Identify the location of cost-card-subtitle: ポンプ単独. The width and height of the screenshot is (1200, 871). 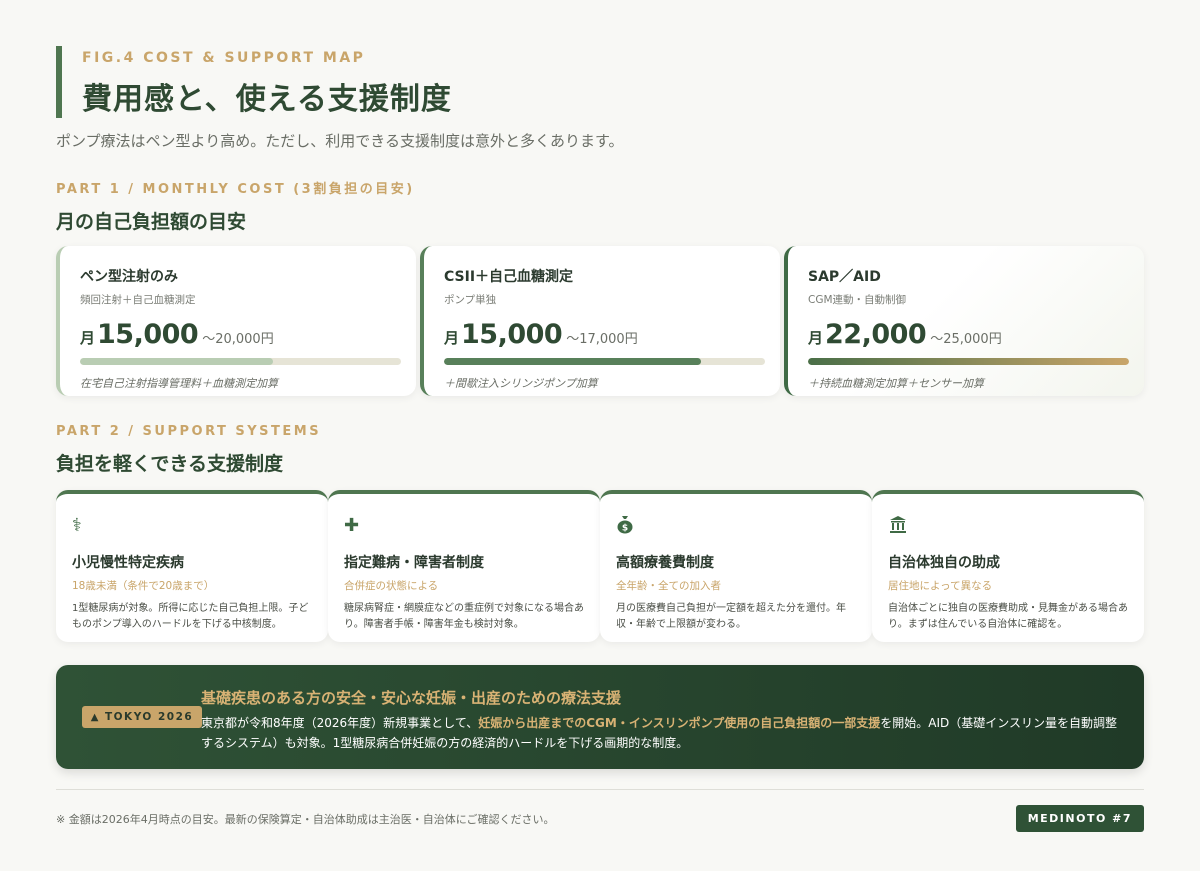
(470, 300).